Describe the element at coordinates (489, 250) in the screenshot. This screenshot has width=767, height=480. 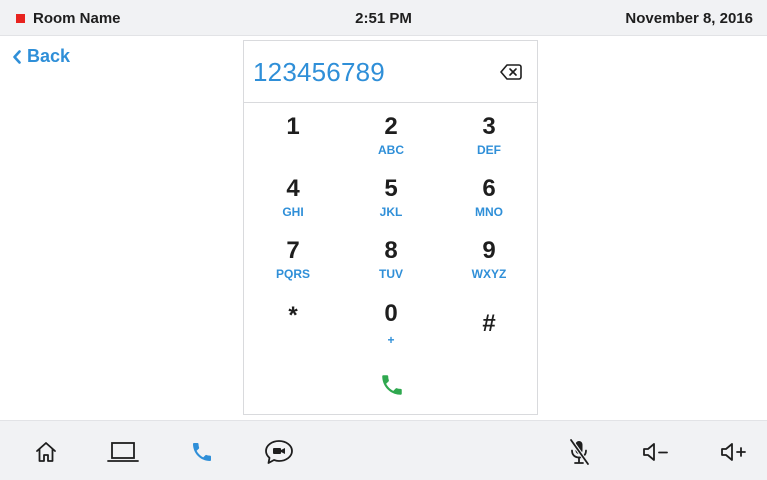
I see `key-digit: 9` at that location.